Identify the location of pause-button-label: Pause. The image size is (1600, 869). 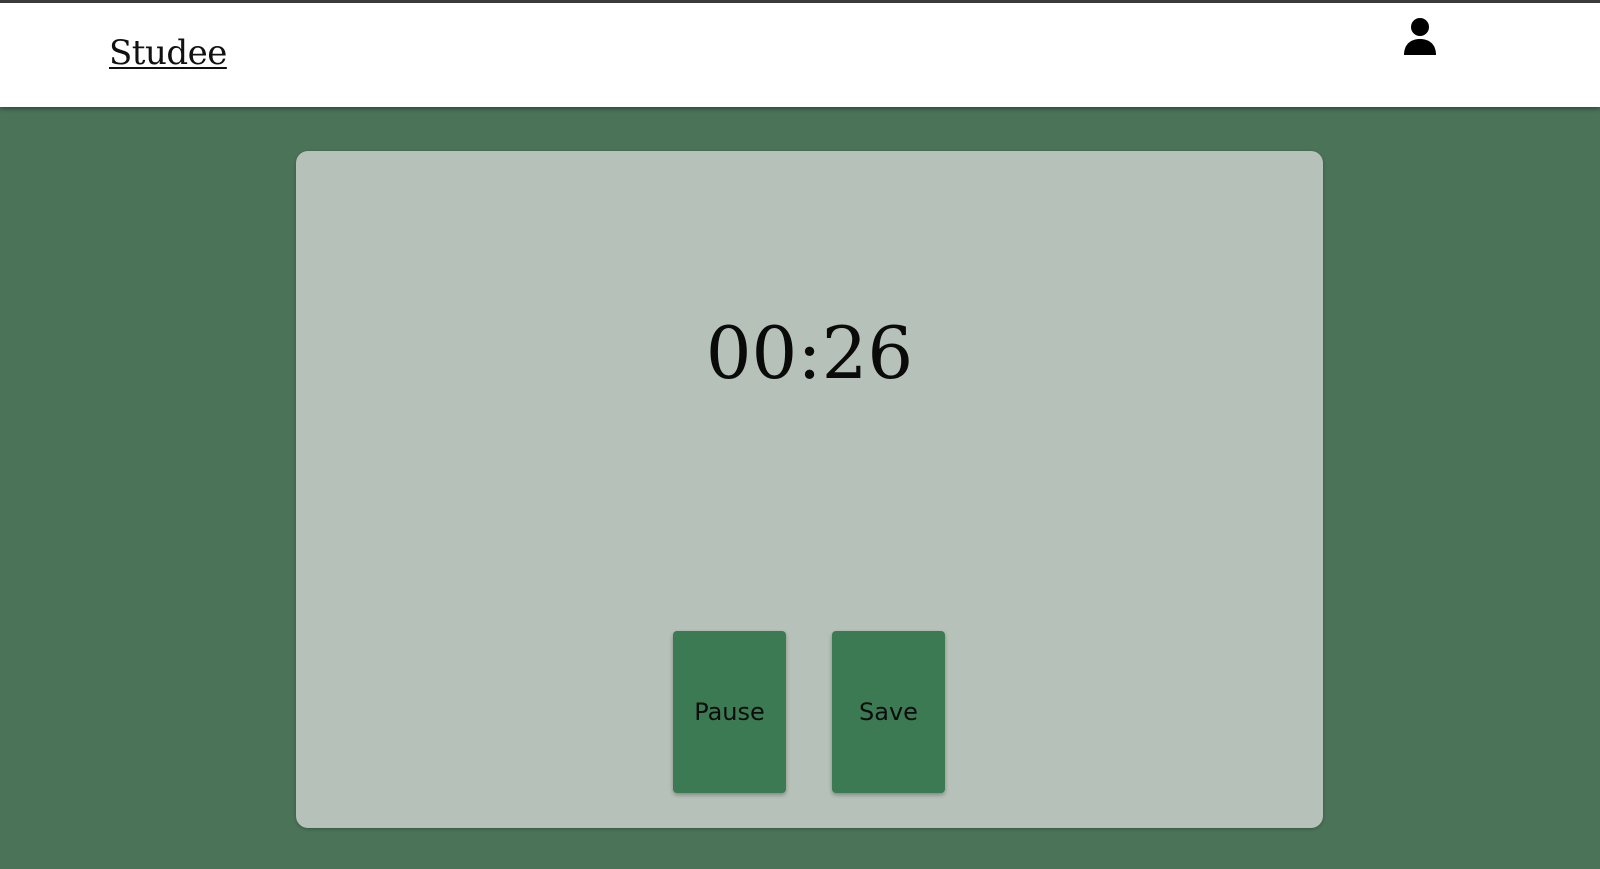
(729, 712).